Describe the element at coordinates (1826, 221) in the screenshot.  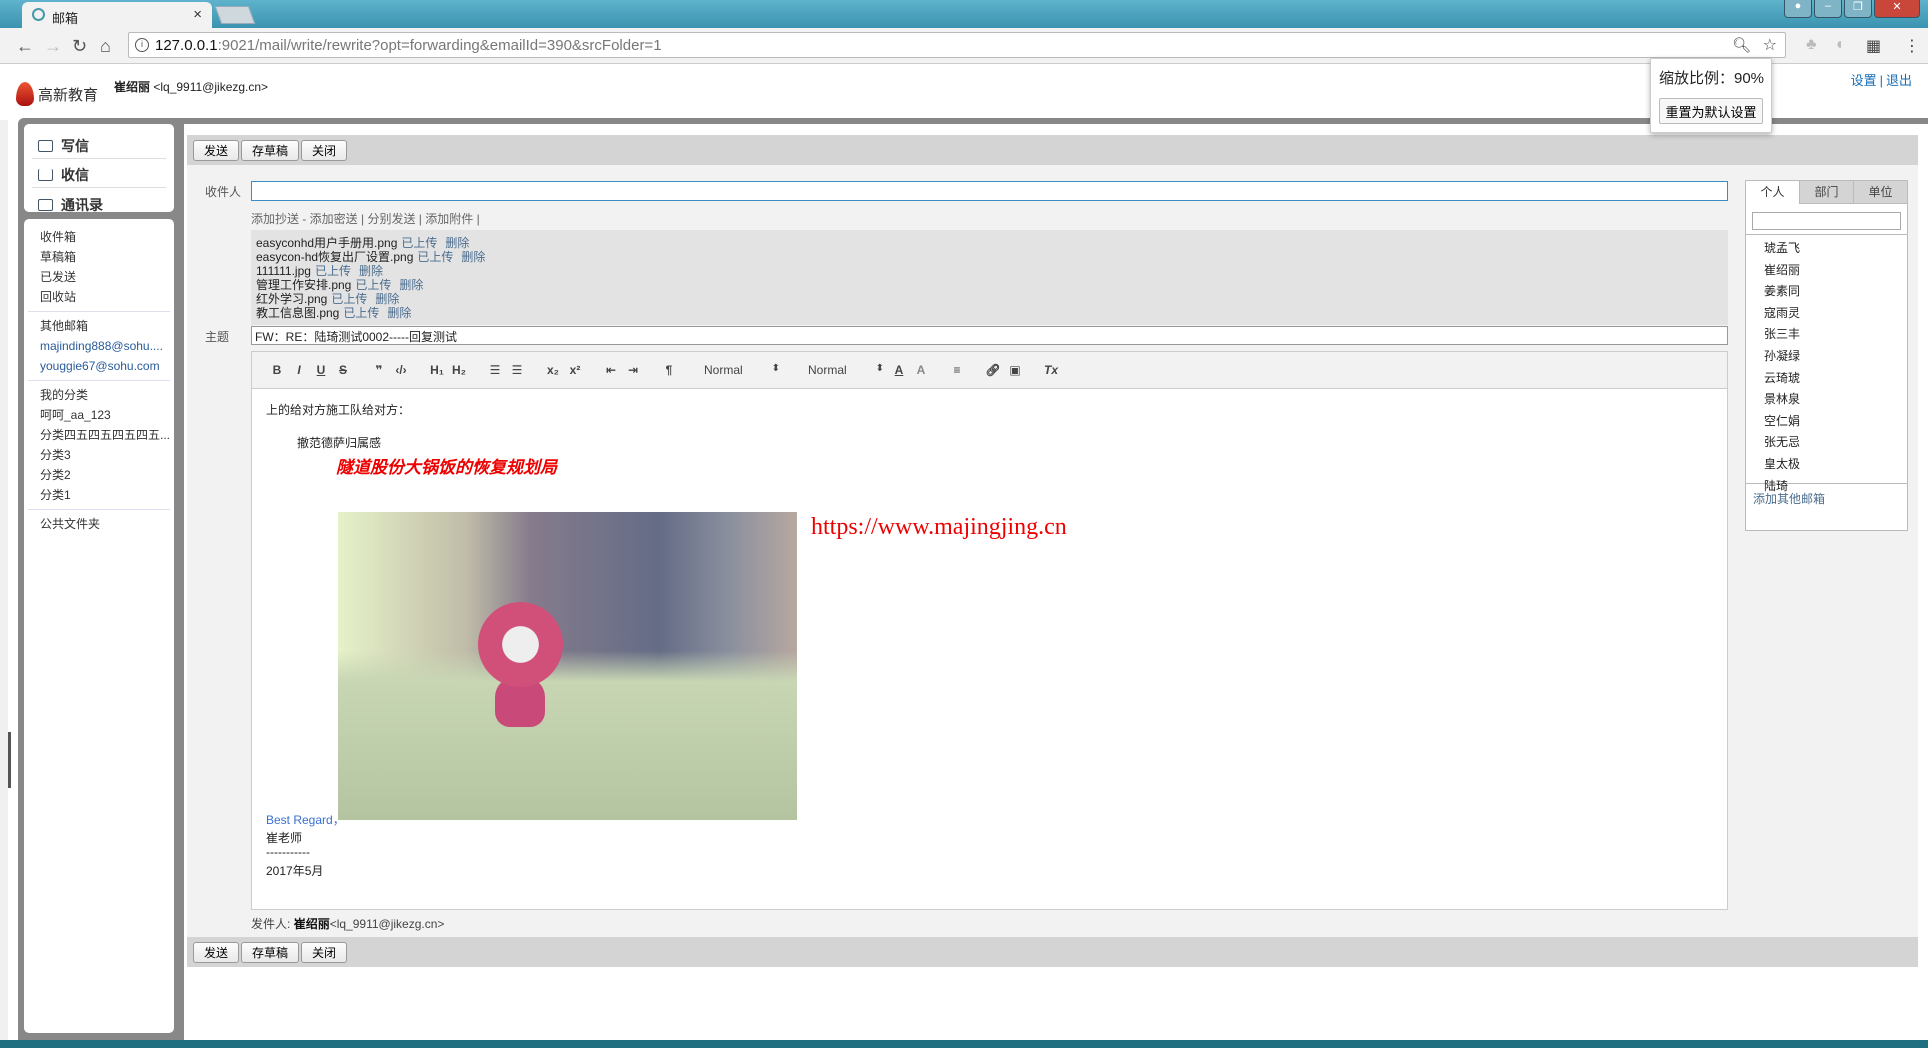
I see `contacts-search-input` at that location.